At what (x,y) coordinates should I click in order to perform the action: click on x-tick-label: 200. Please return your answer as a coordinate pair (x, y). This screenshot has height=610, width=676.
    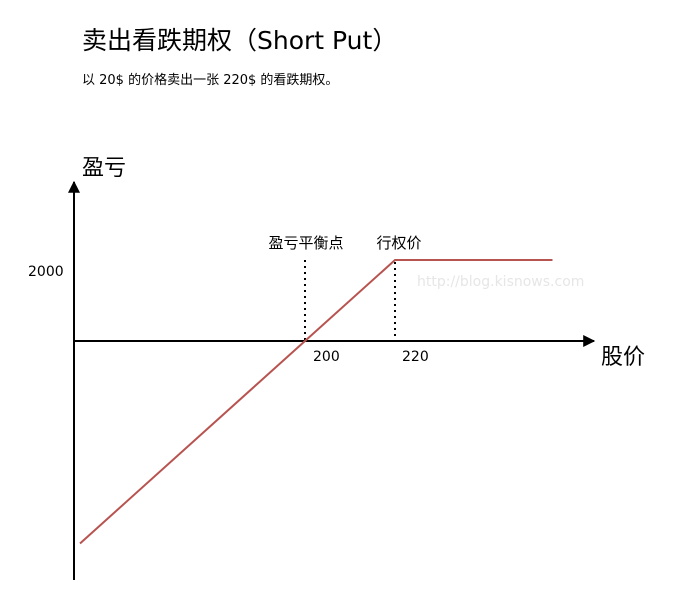
    Looking at the image, I should click on (326, 357).